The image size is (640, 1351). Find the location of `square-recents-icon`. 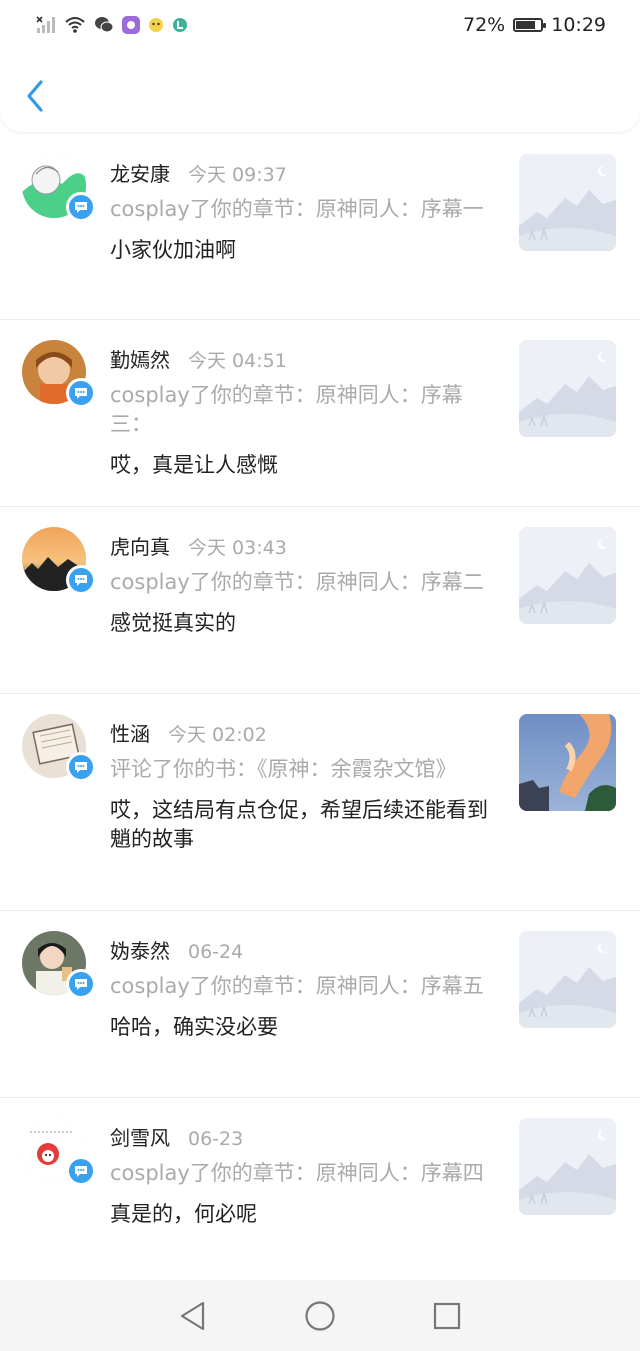

square-recents-icon is located at coordinates (446, 1315).